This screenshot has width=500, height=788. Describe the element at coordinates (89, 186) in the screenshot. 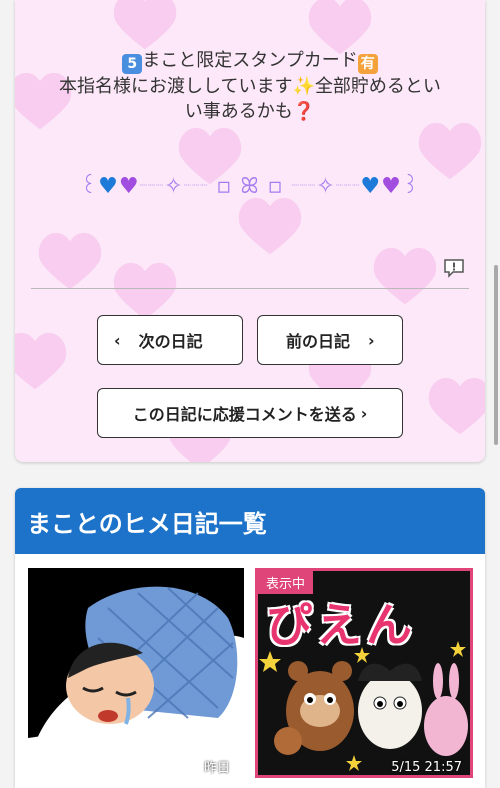

I see `curl-left-icon: ꒰` at that location.